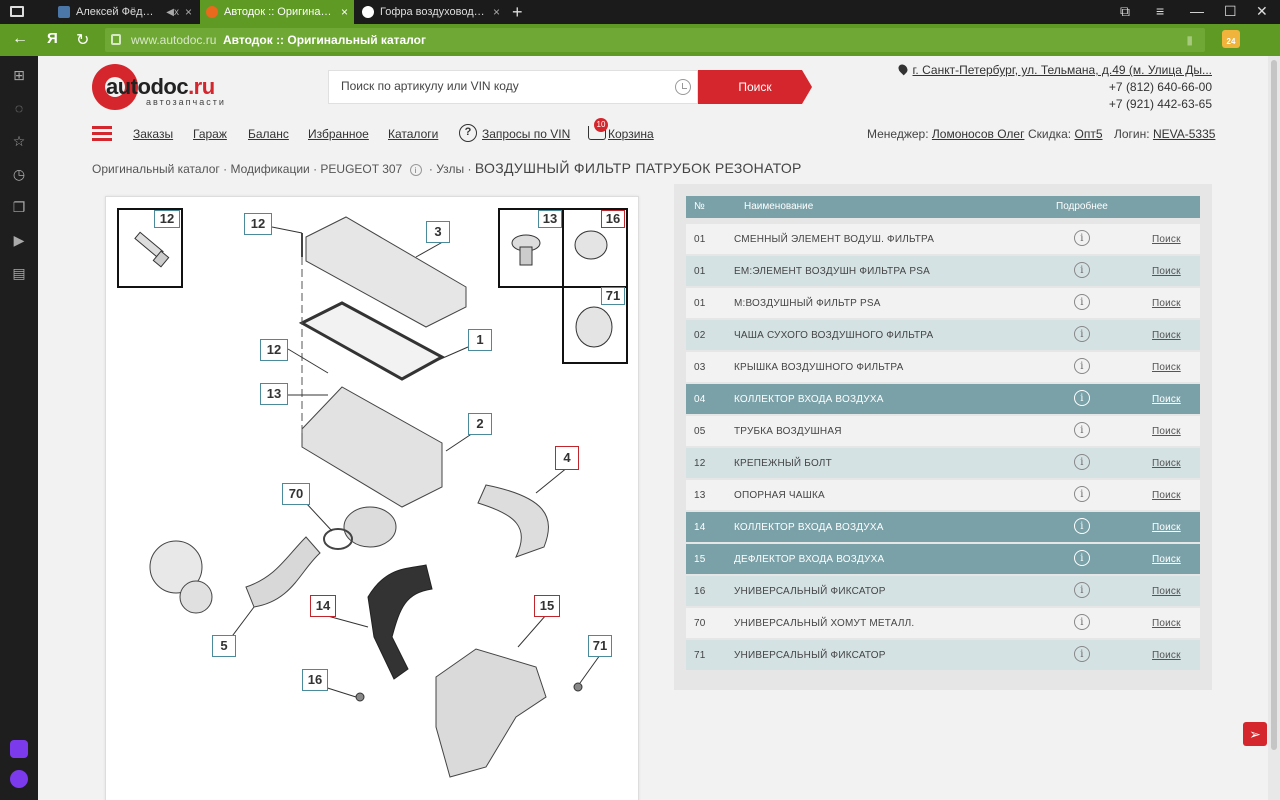 Image resolution: width=1280 pixels, height=800 pixels. I want to click on manager-link: Ломоносов Олег, so click(978, 134).